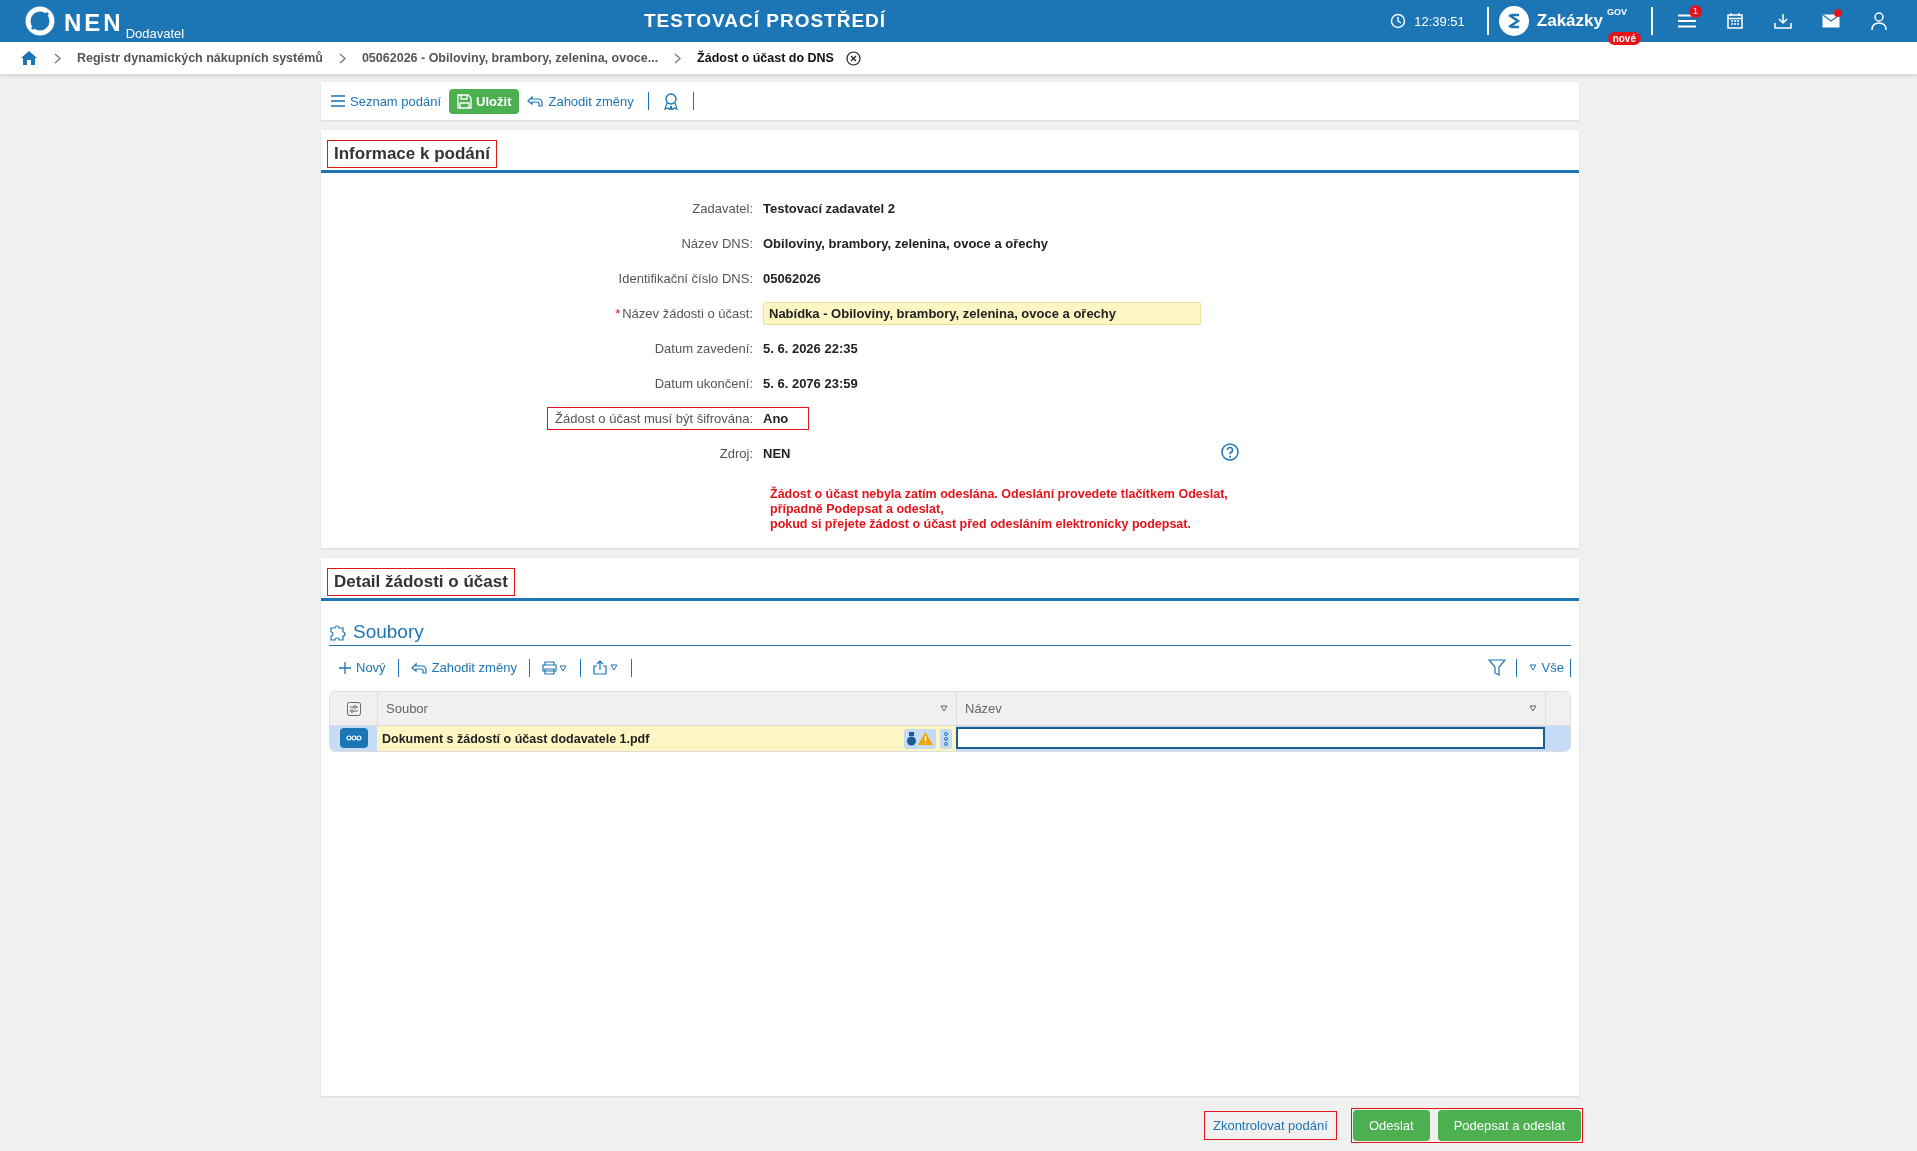 Image resolution: width=1917 pixels, height=1151 pixels. Describe the element at coordinates (777, 453) in the screenshot. I see `field-value: NEN` at that location.